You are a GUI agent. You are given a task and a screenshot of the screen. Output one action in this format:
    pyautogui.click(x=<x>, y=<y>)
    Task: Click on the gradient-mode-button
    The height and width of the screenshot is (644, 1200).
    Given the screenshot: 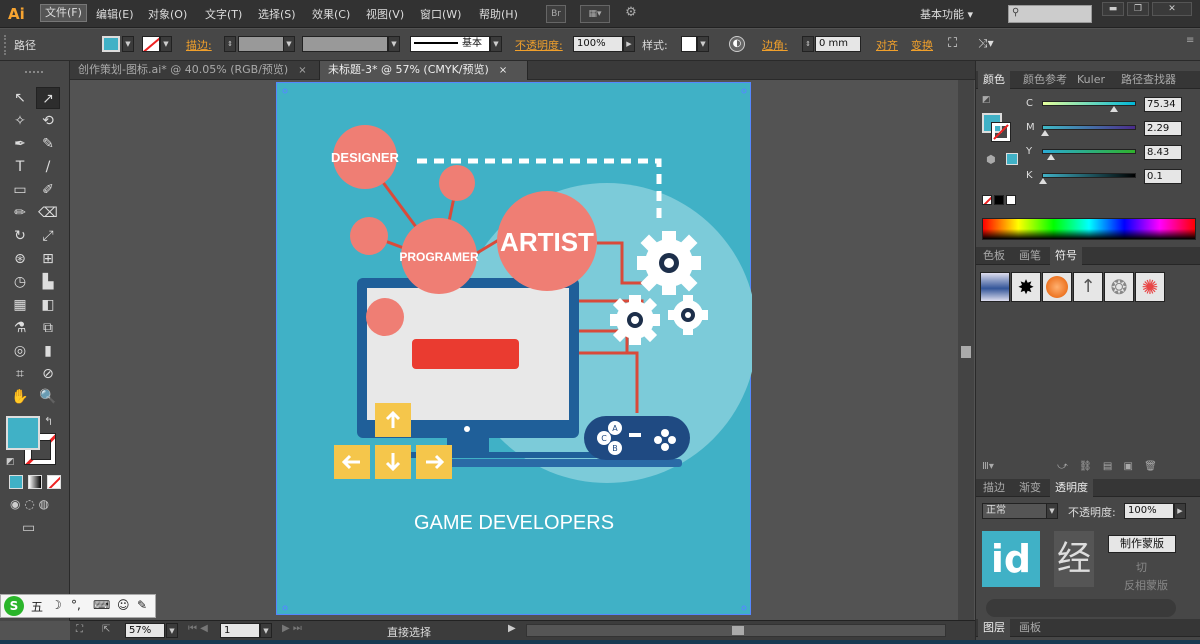 What is the action you would take?
    pyautogui.click(x=35, y=482)
    